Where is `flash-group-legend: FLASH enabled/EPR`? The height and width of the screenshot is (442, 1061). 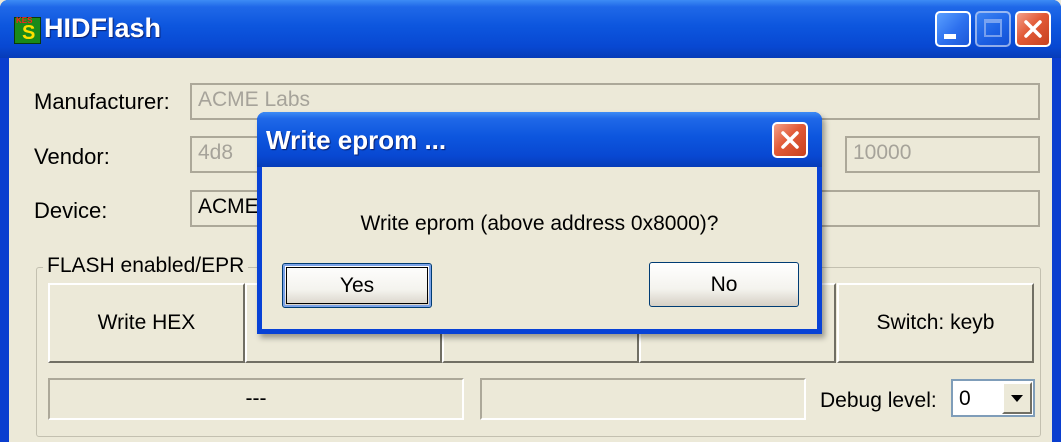 flash-group-legend: FLASH enabled/EPR is located at coordinates (146, 266).